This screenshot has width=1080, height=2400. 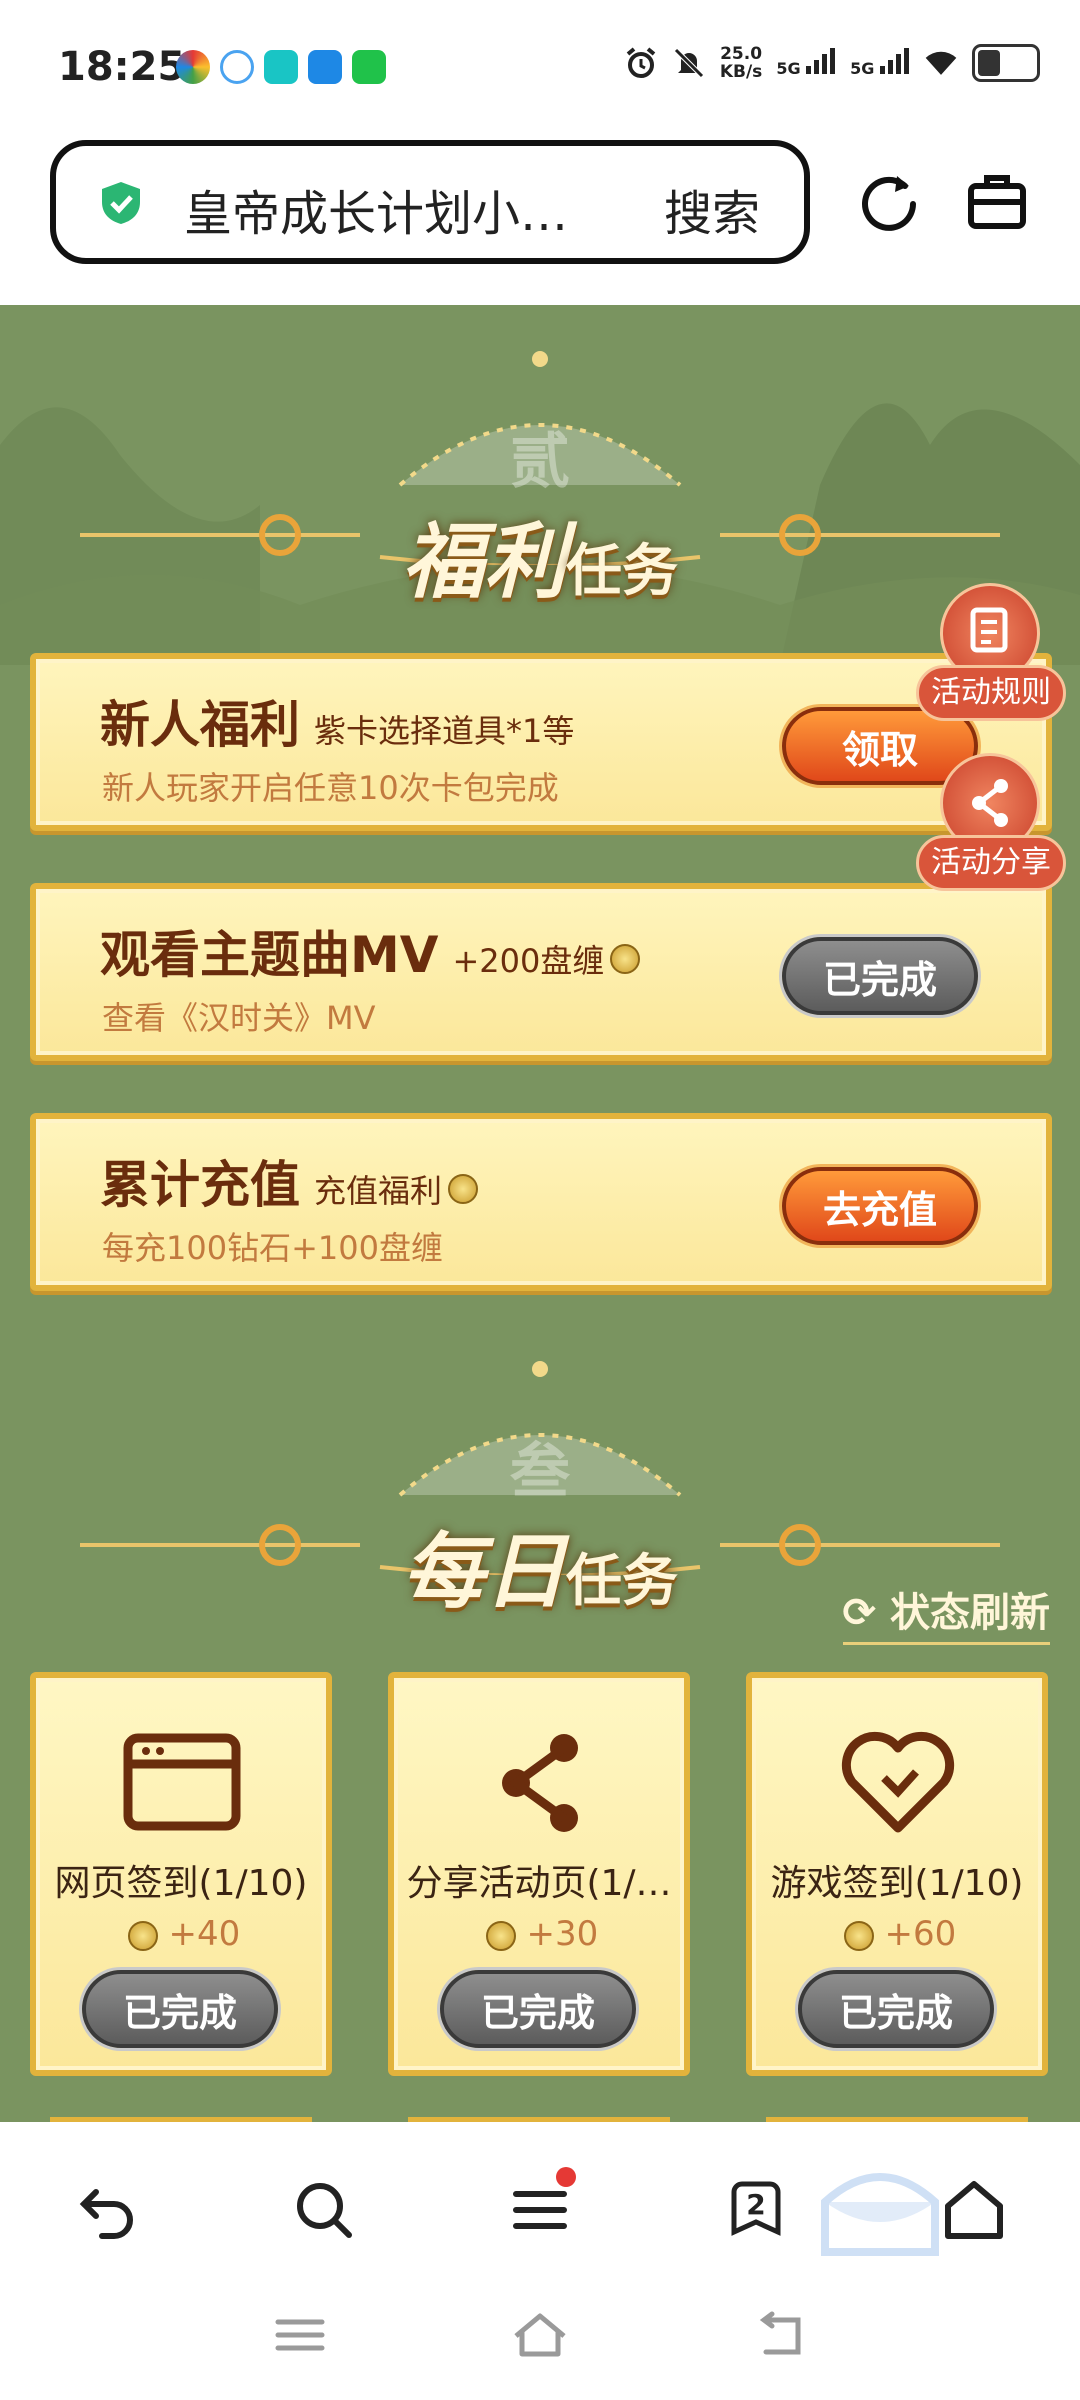 What do you see at coordinates (756, 2204) in the screenshot?
I see `tabs-count: 2` at bounding box center [756, 2204].